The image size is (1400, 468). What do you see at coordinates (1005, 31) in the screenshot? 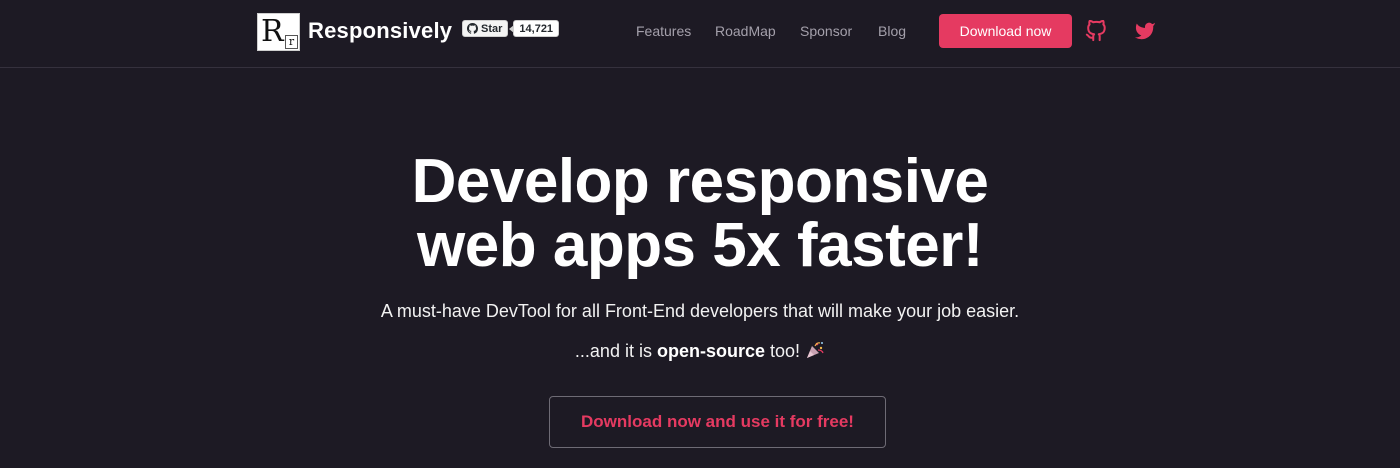
I see `download-button: Download now` at bounding box center [1005, 31].